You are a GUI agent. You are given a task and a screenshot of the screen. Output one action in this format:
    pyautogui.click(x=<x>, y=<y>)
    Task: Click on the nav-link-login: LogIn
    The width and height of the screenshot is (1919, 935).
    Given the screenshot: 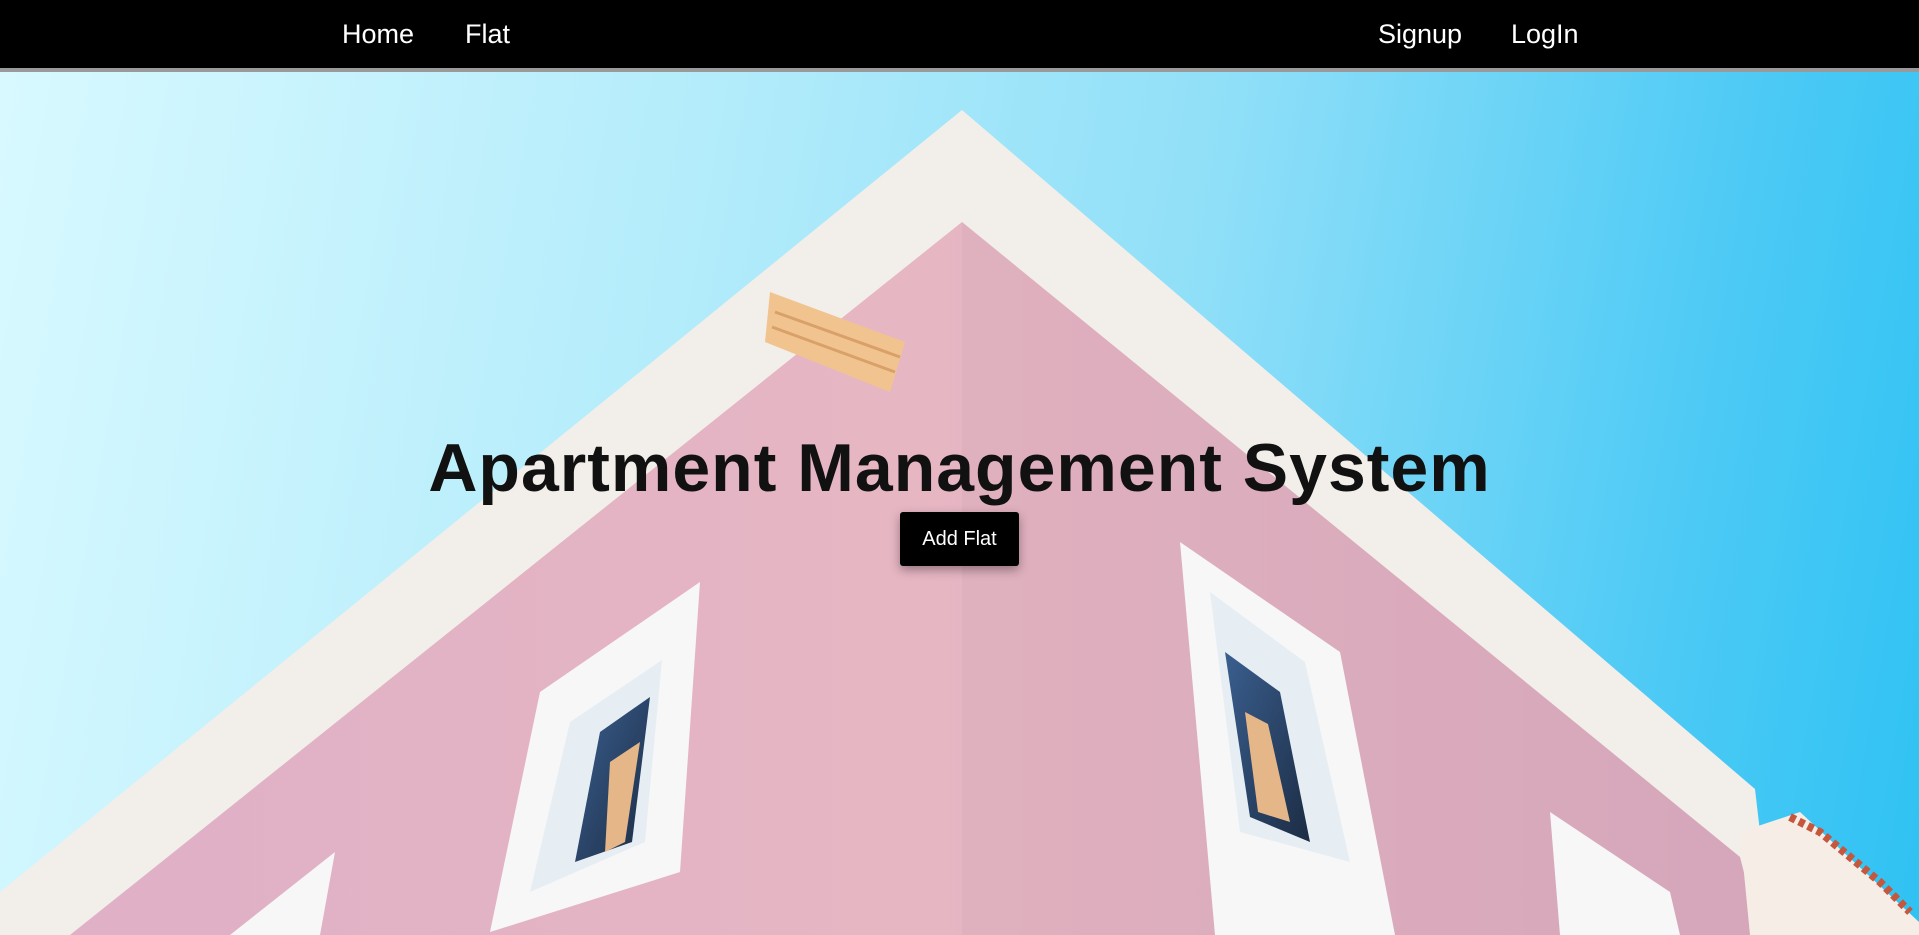 What is the action you would take?
    pyautogui.click(x=1545, y=34)
    